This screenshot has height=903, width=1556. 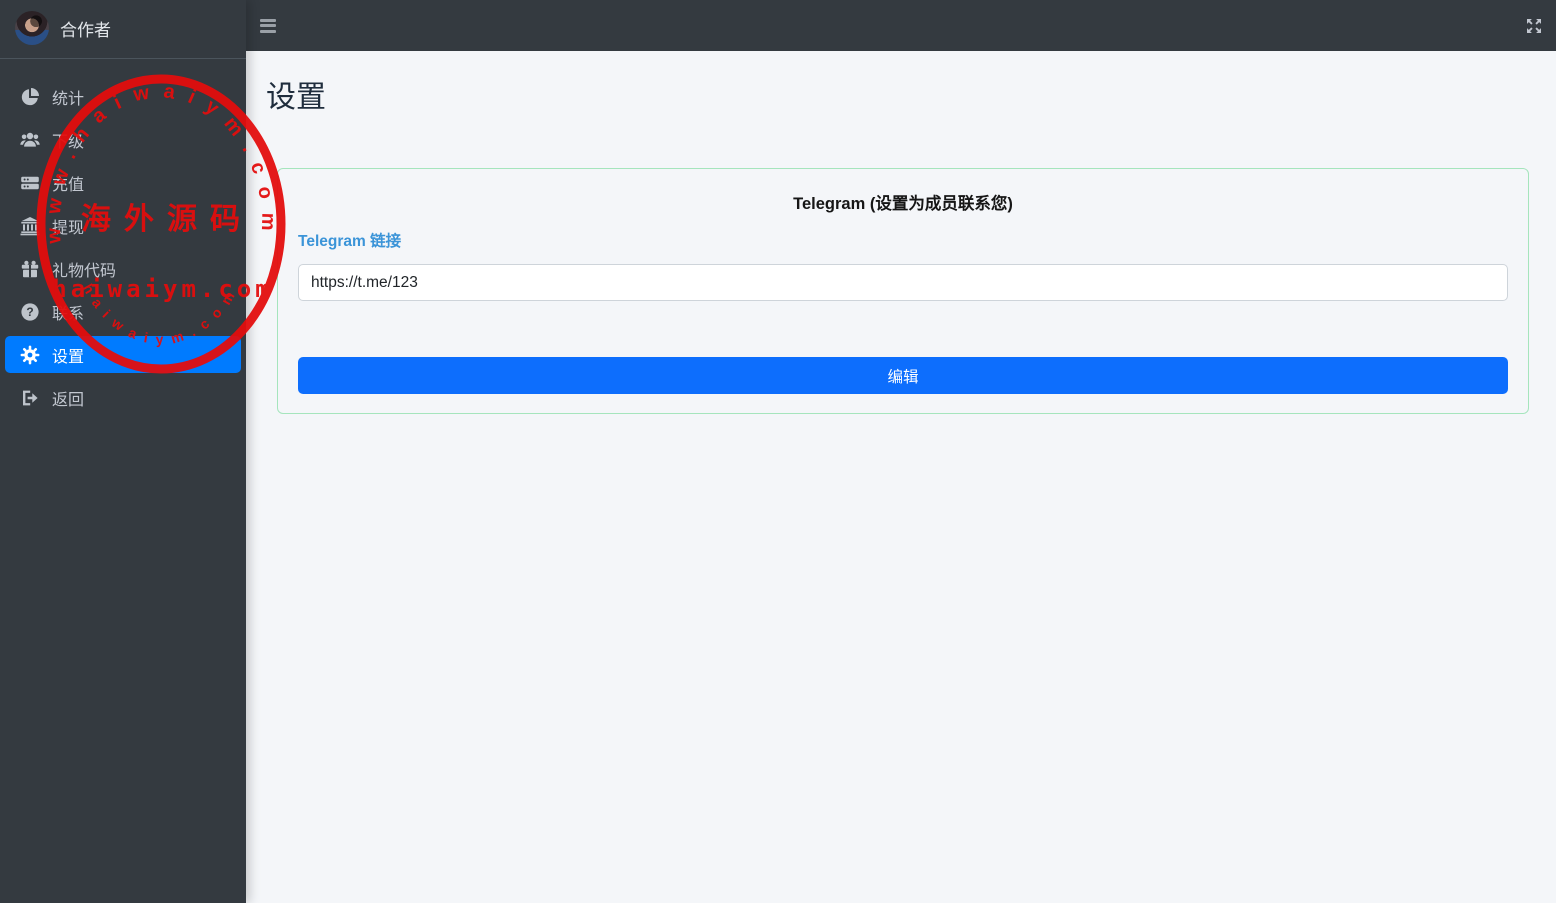 What do you see at coordinates (123, 354) in the screenshot?
I see `sidebar-item-settings: 设置` at bounding box center [123, 354].